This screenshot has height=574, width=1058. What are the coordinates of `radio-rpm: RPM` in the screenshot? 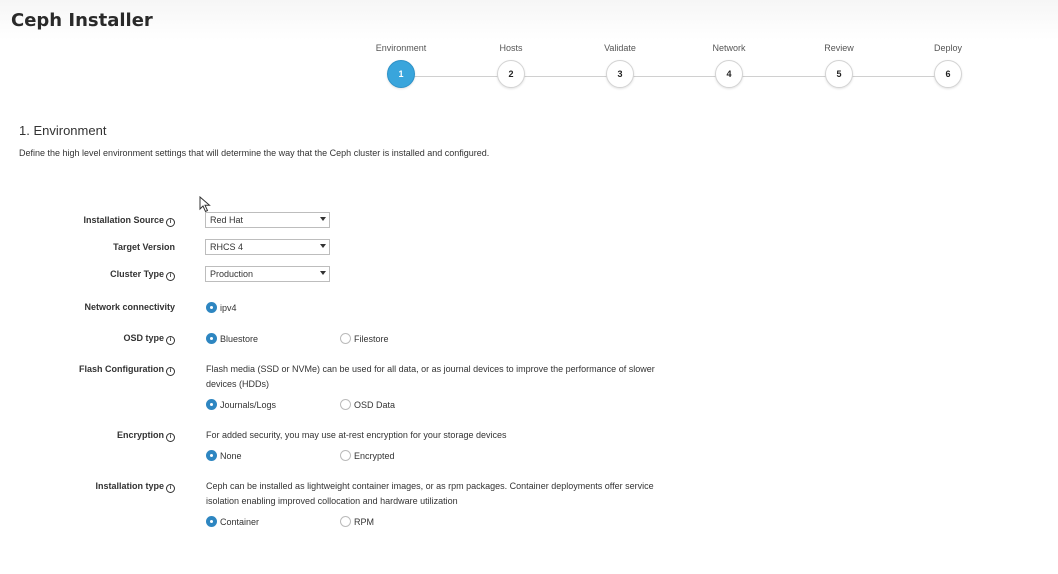 It's located at (357, 521).